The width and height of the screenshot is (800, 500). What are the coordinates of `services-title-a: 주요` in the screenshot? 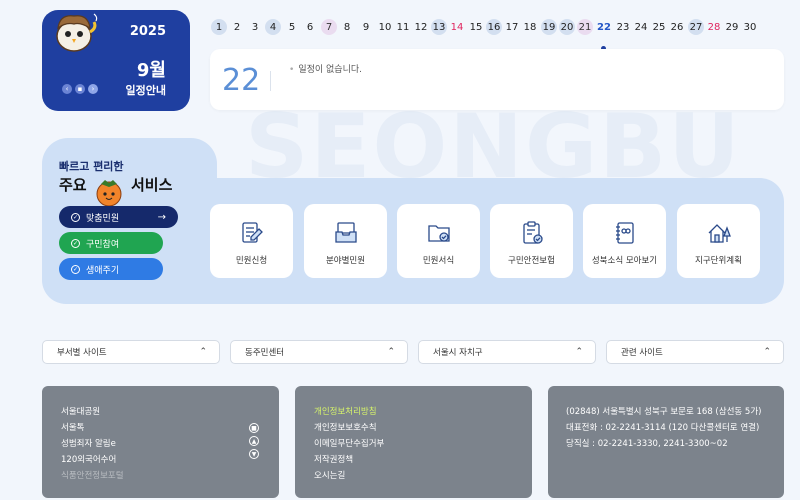 It's located at (73, 185).